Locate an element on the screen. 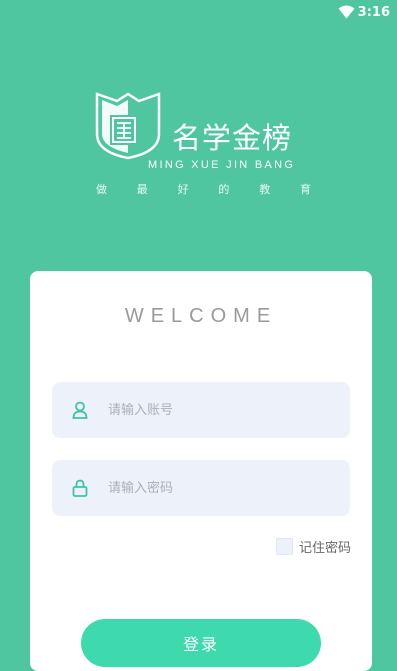 Image resolution: width=397 pixels, height=671 pixels. password-field is located at coordinates (201, 488).